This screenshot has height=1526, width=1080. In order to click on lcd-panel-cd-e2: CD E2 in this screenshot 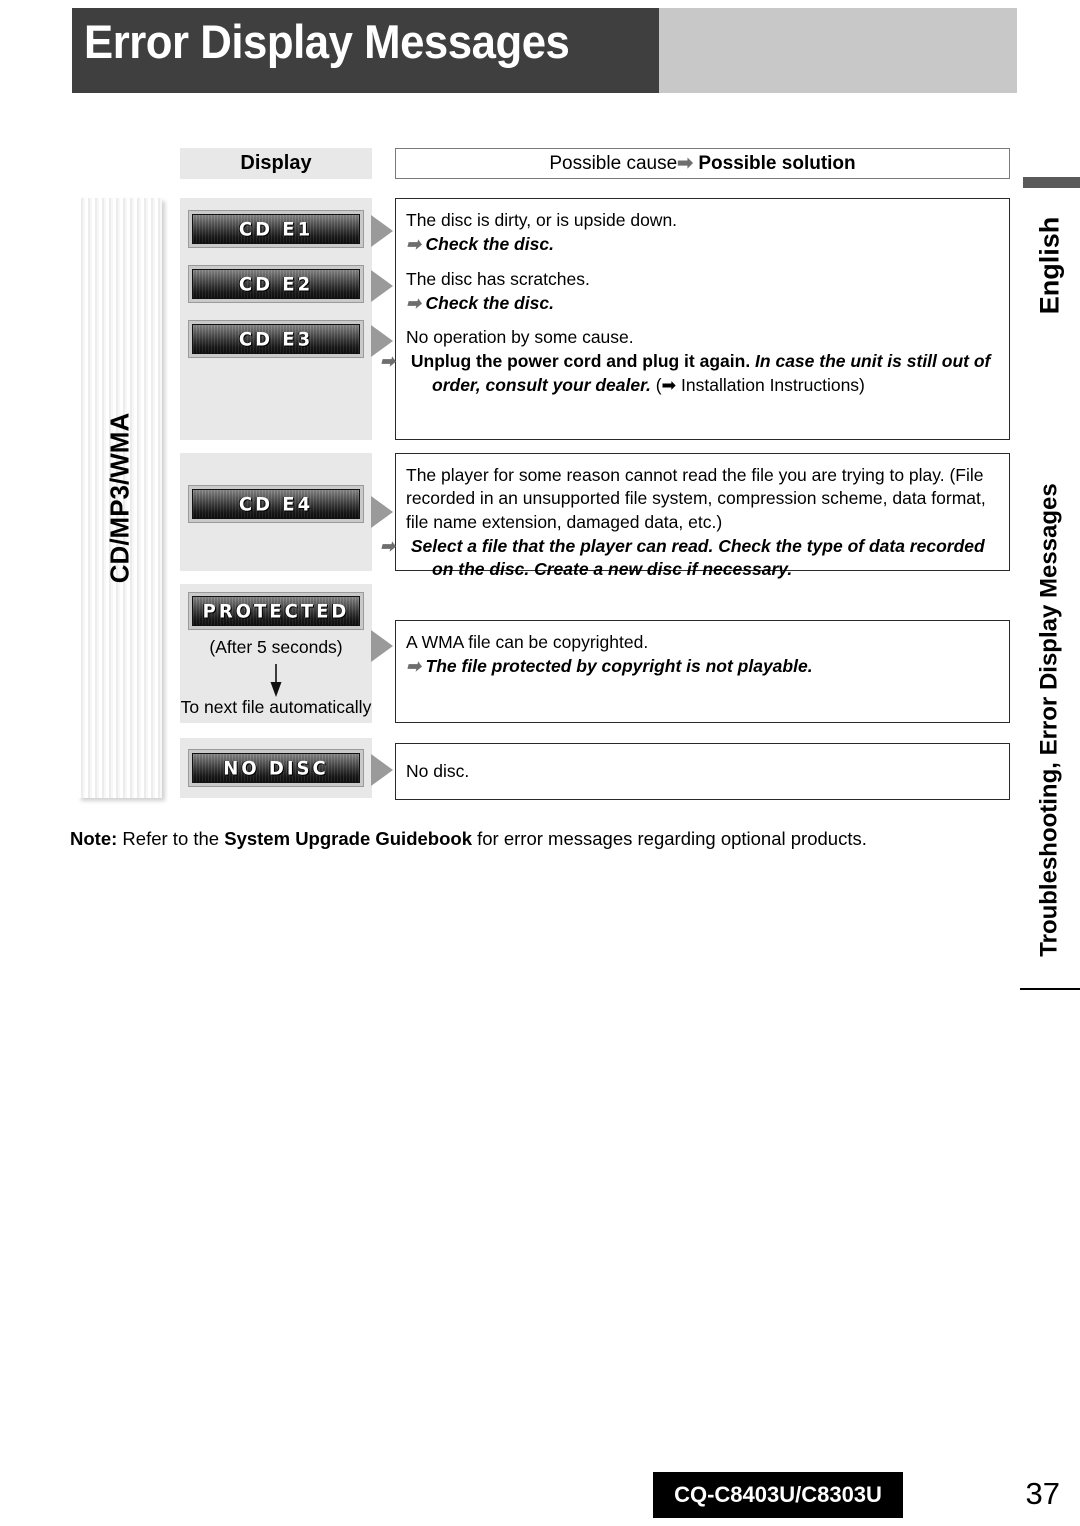, I will do `click(276, 284)`.